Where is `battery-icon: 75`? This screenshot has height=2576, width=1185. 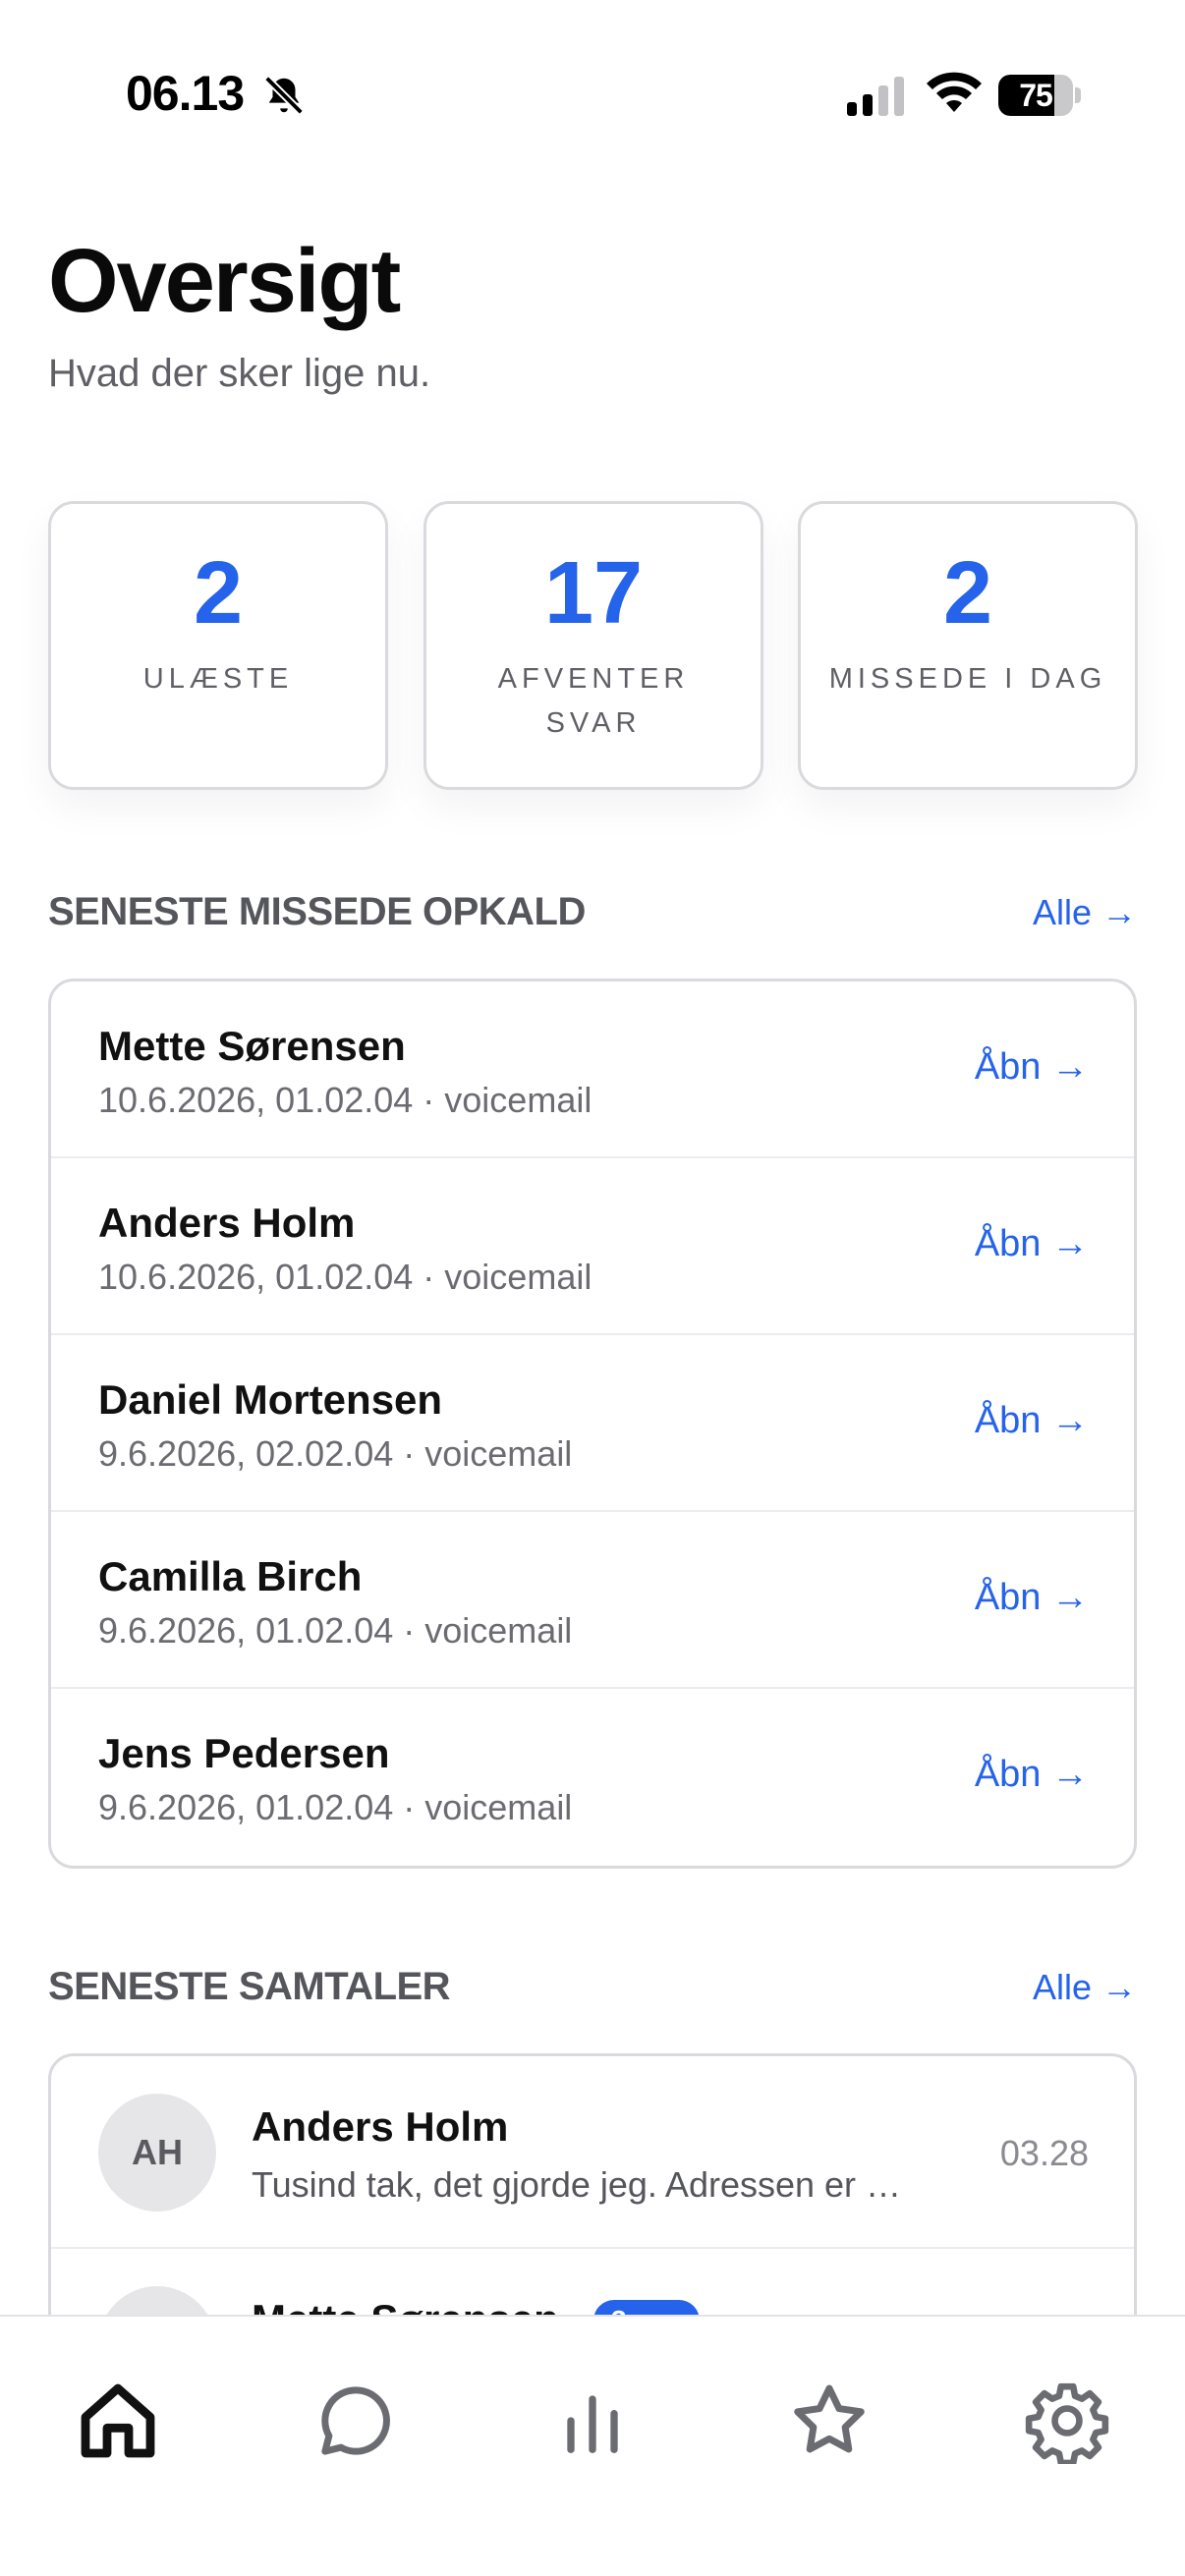
battery-icon: 75 is located at coordinates (1040, 95).